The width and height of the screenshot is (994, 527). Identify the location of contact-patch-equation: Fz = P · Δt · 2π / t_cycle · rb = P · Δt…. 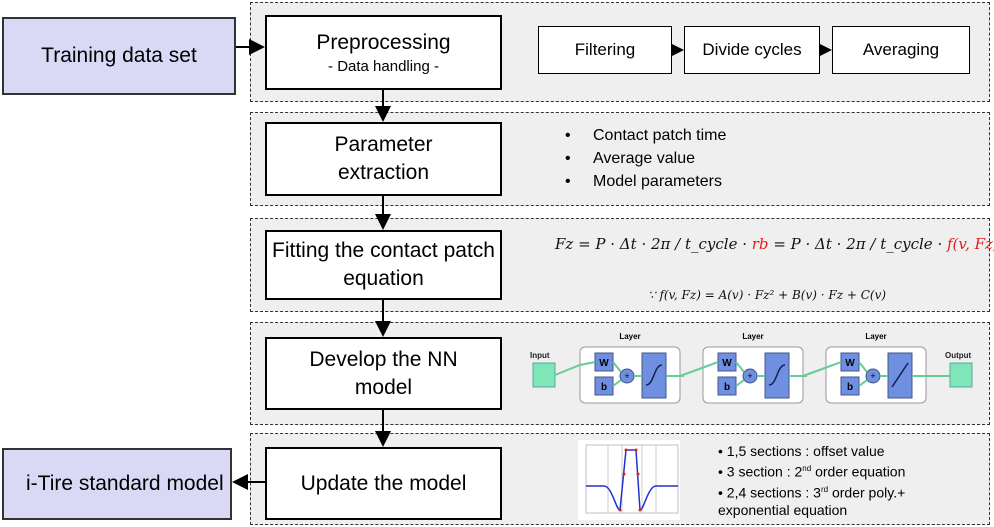
(774, 244).